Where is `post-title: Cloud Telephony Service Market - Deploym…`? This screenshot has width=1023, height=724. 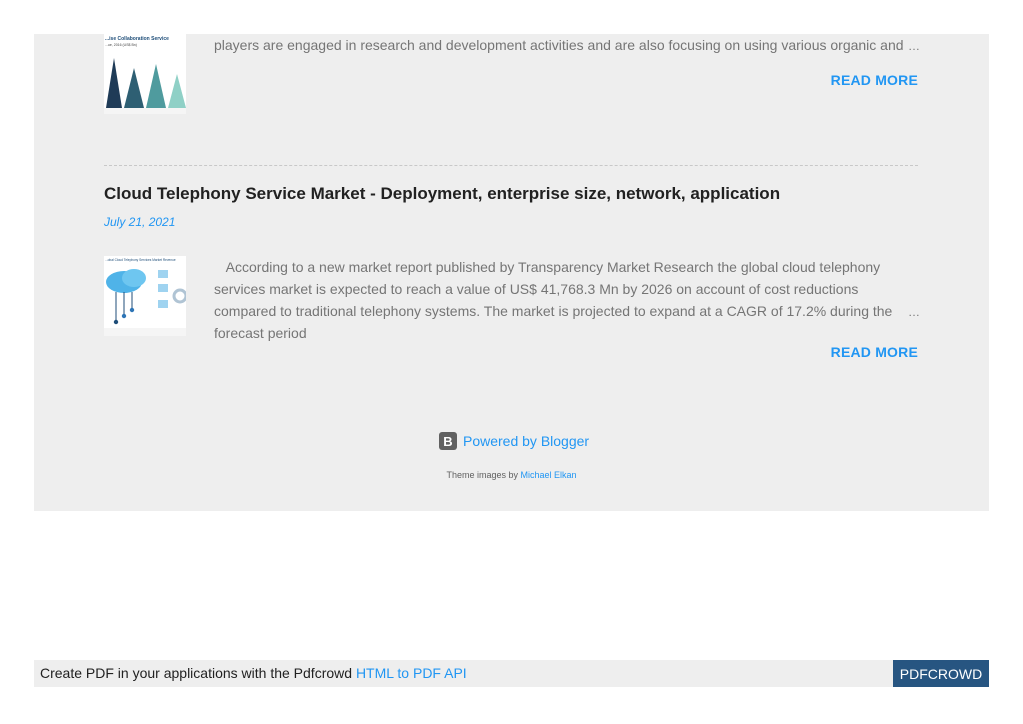 post-title: Cloud Telephony Service Market - Deploym… is located at coordinates (442, 194).